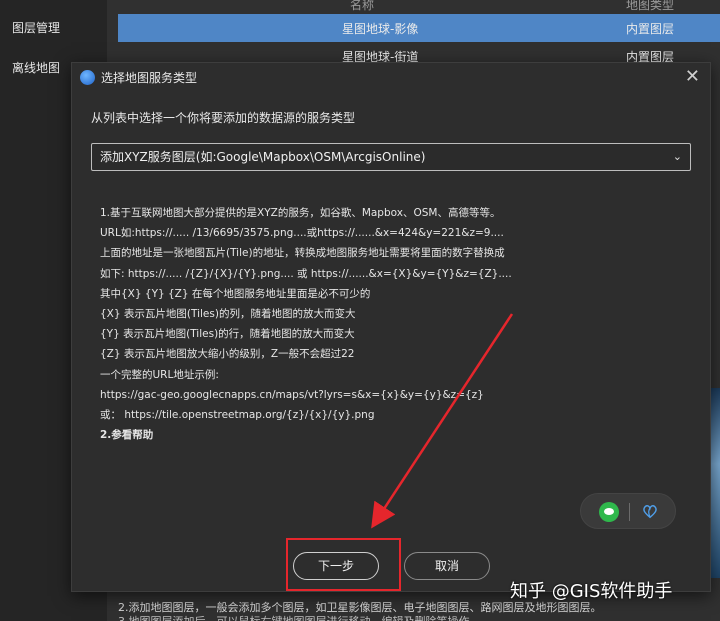 The image size is (720, 621). Describe the element at coordinates (362, 6) in the screenshot. I see `column-name-header: 名称` at that location.